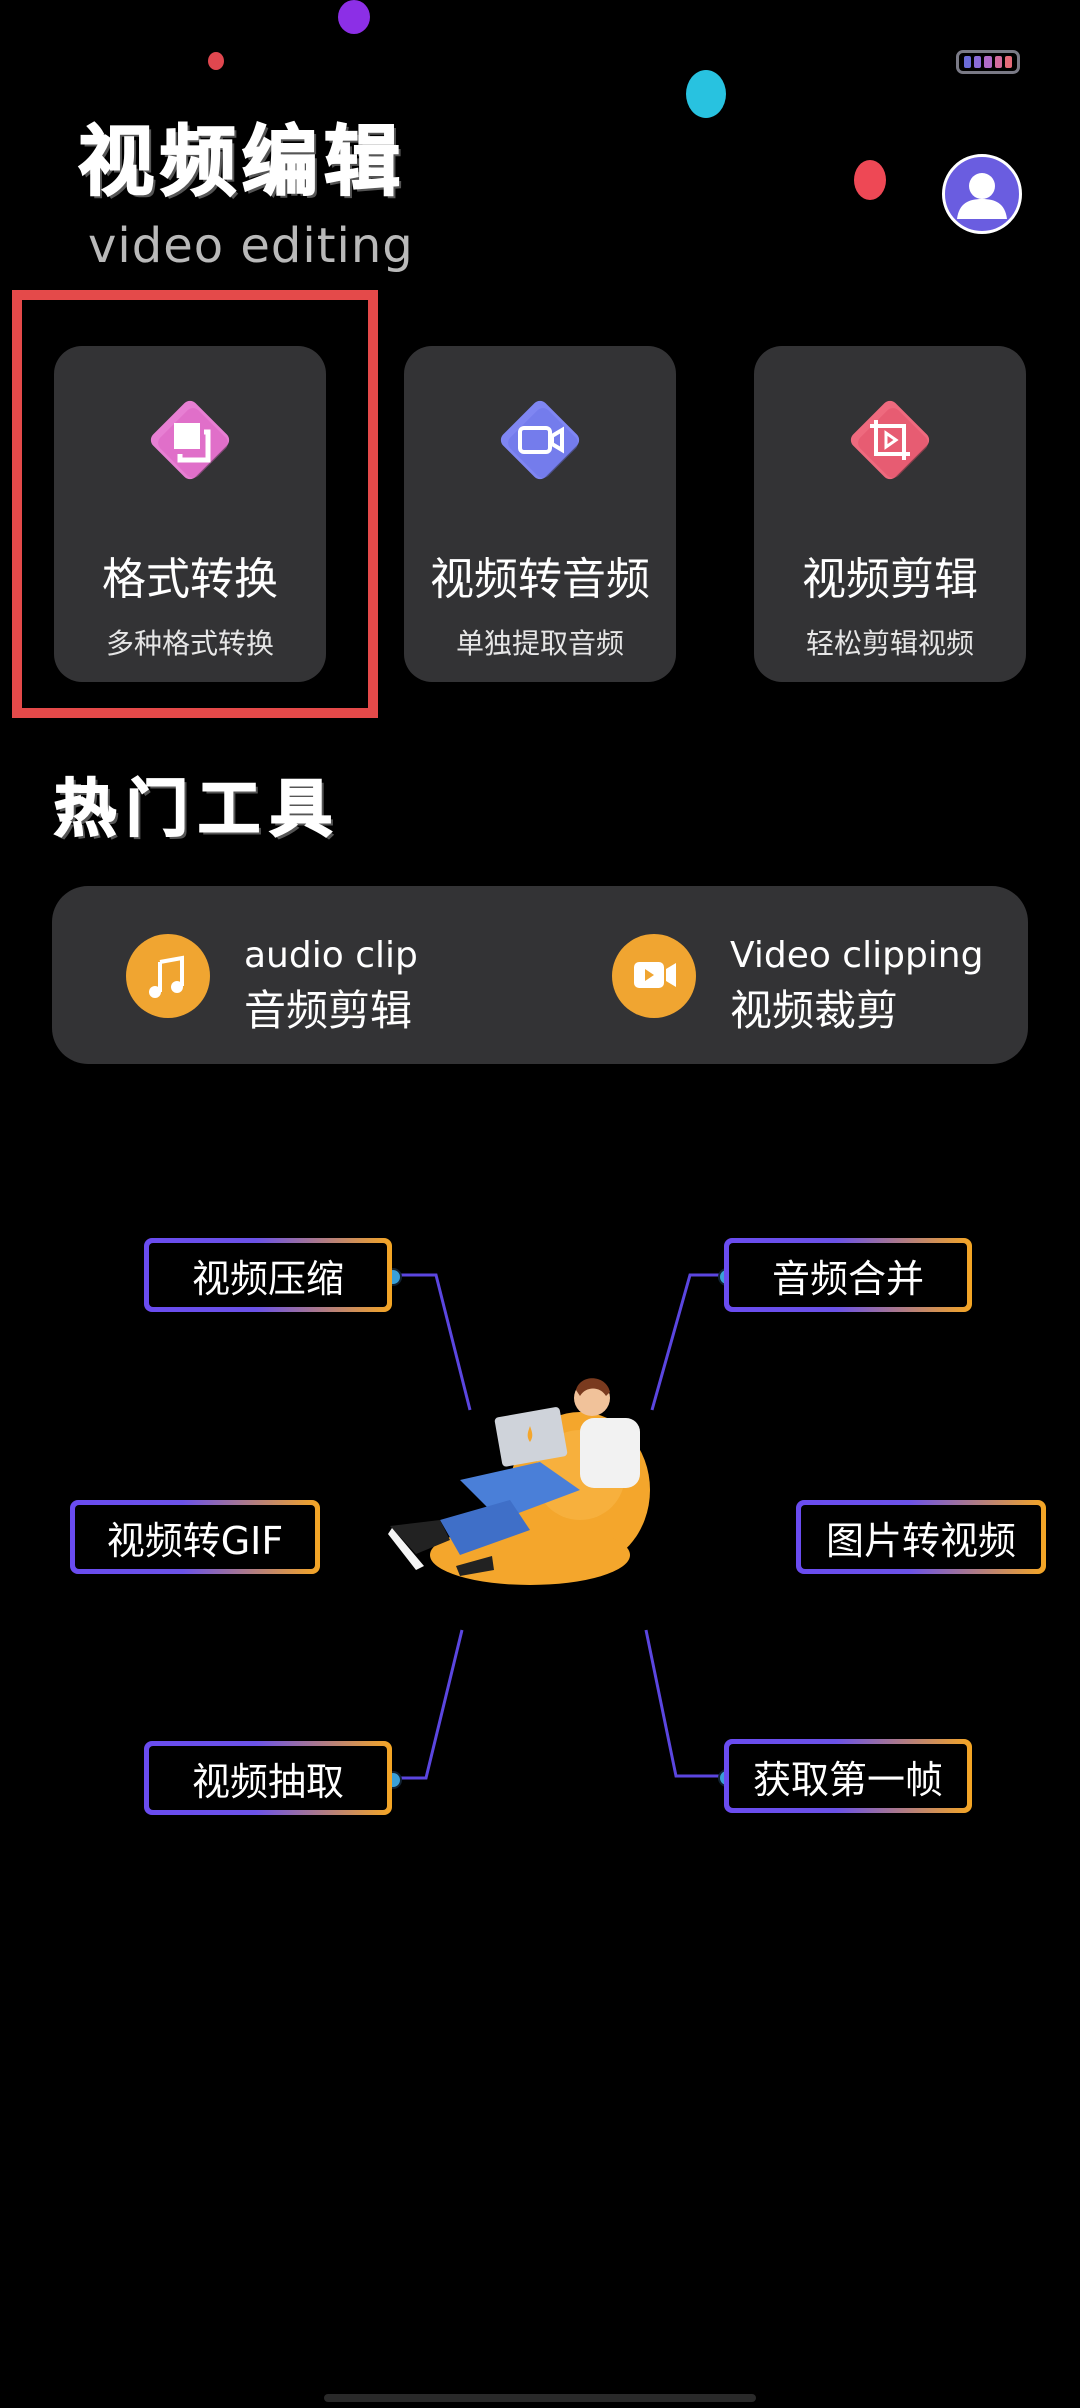  I want to click on video-icon, so click(654, 976).